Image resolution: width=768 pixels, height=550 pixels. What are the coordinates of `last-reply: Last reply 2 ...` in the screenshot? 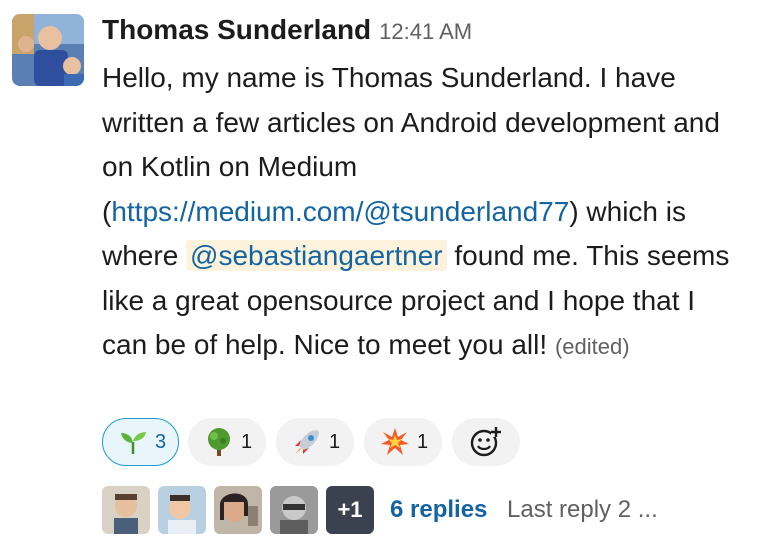 It's located at (582, 509).